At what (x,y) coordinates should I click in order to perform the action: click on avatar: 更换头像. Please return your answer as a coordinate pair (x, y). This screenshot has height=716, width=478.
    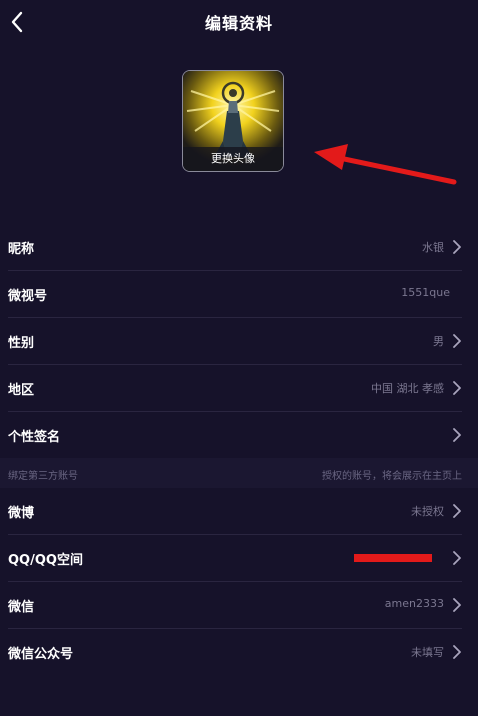
    Looking at the image, I should click on (233, 121).